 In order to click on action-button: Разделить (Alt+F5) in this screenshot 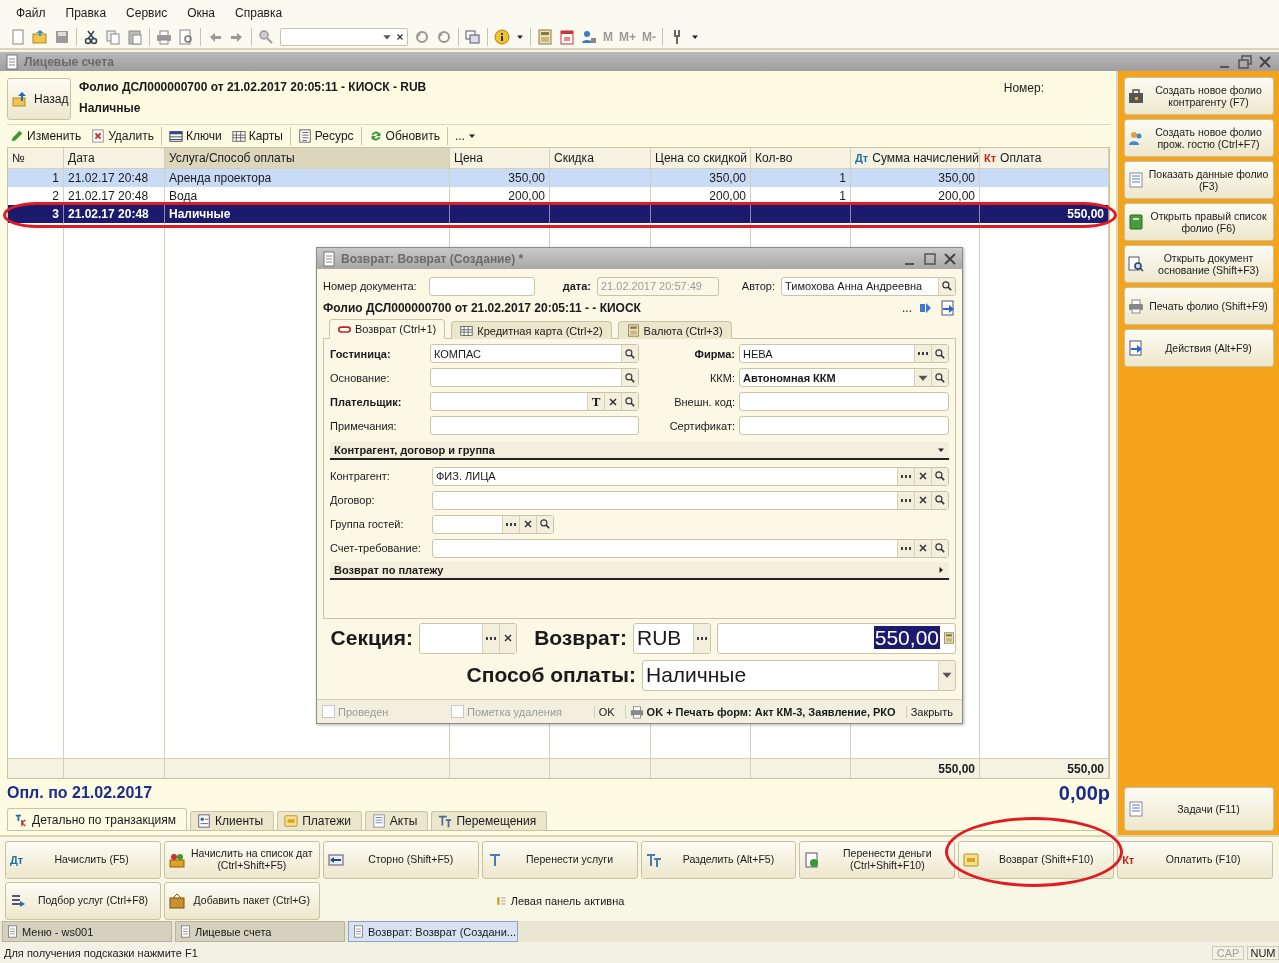, I will do `click(718, 860)`.